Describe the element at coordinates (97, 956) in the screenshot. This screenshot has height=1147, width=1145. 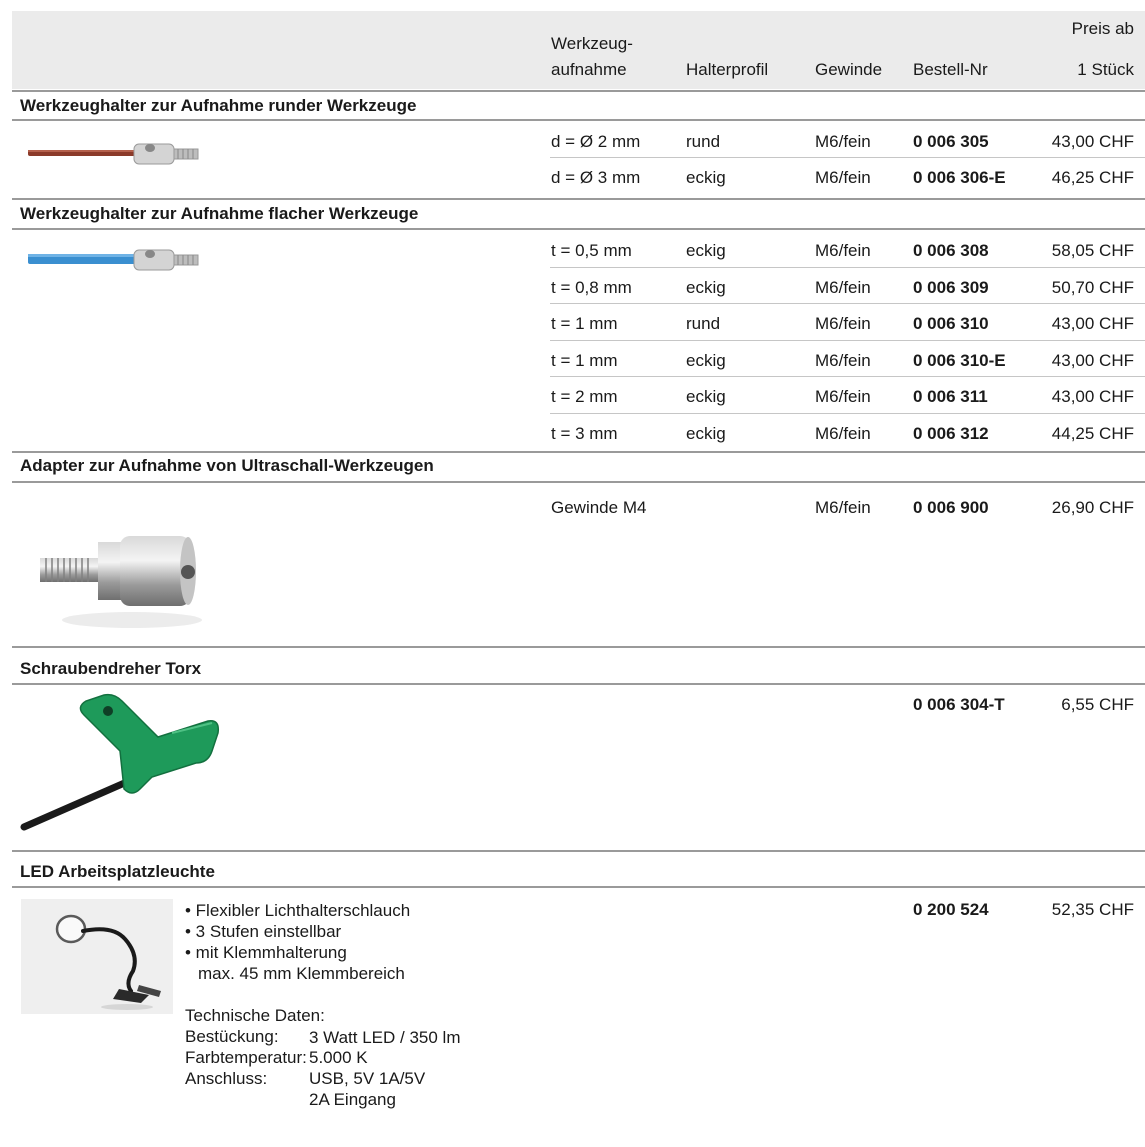
I see `led-lamp-photo` at that location.